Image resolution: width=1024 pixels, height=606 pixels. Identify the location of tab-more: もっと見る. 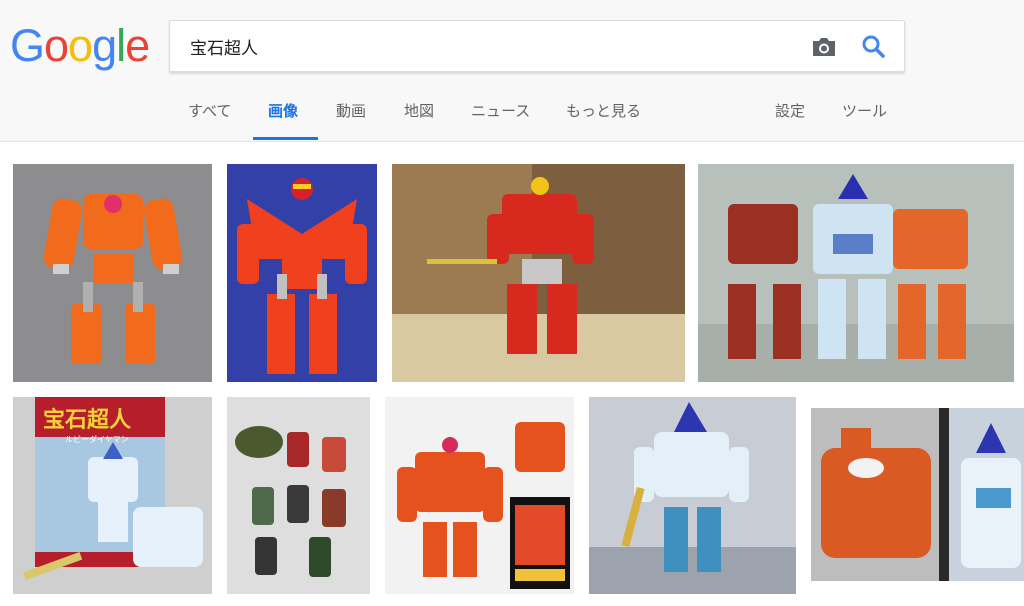
(603, 120).